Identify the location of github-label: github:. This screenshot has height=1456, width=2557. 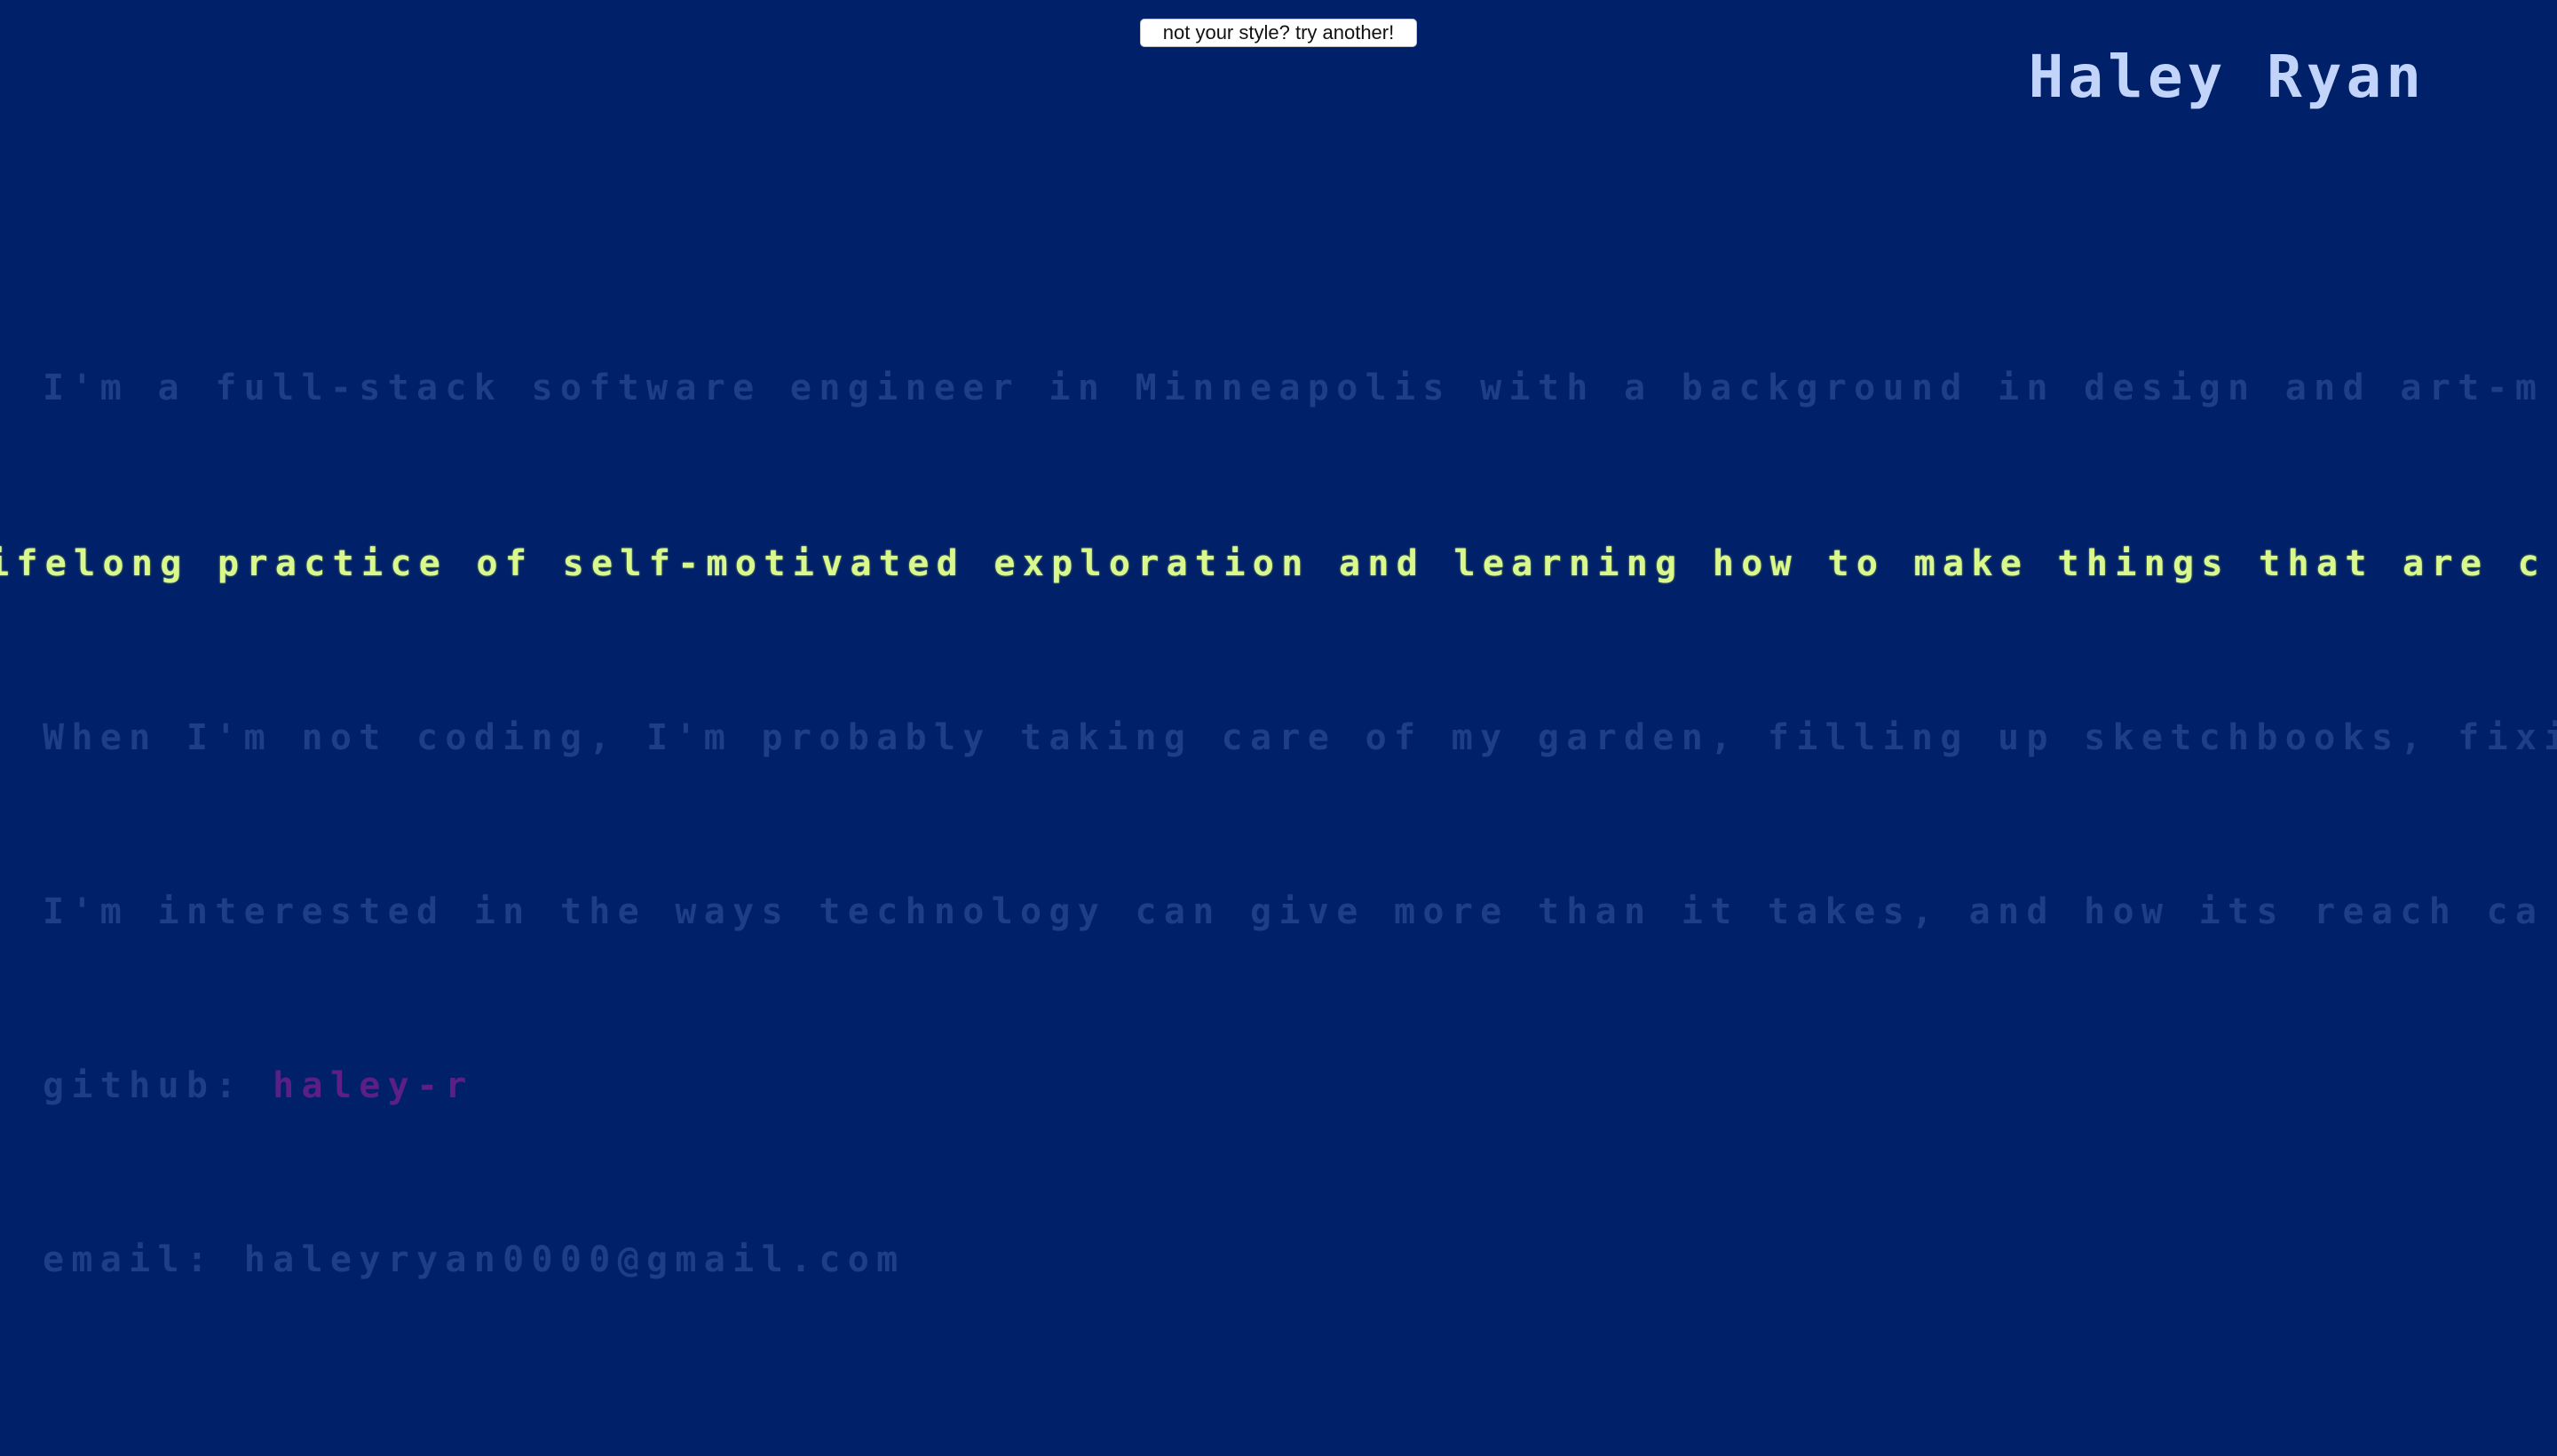
(143, 1085).